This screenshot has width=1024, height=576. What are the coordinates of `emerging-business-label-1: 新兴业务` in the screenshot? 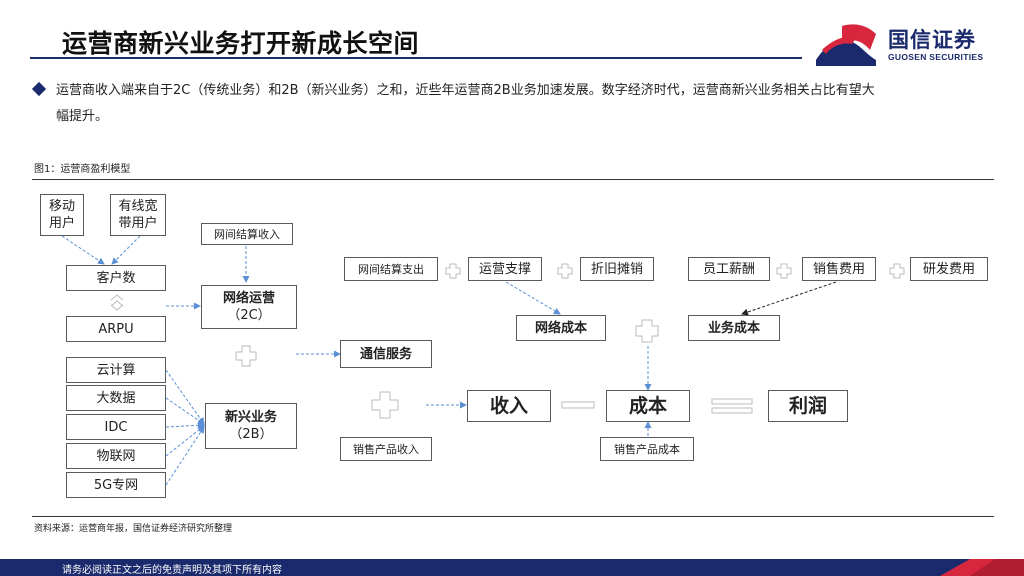 It's located at (250, 417).